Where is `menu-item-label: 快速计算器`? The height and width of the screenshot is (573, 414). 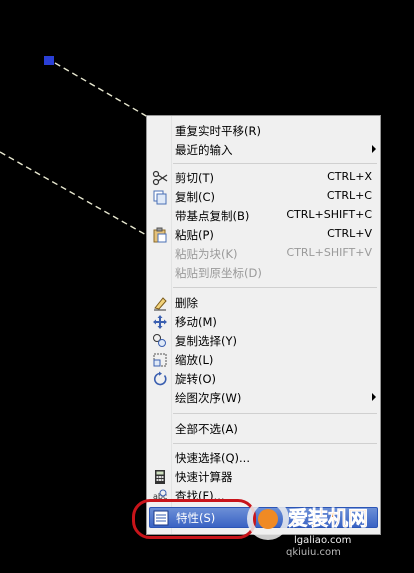 menu-item-label: 快速计算器 is located at coordinates (204, 477).